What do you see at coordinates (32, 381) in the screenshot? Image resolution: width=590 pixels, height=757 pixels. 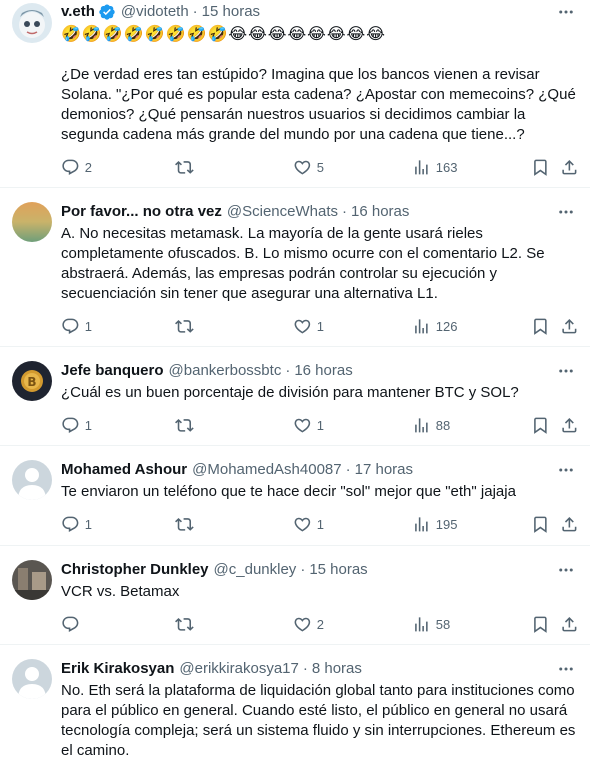 I see `avatar: B` at bounding box center [32, 381].